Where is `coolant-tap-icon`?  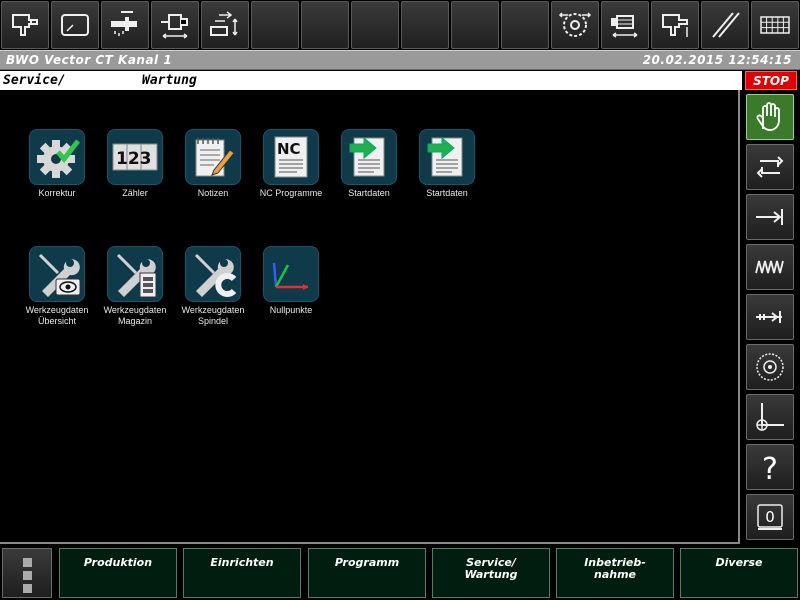
coolant-tap-icon is located at coordinates (124, 23).